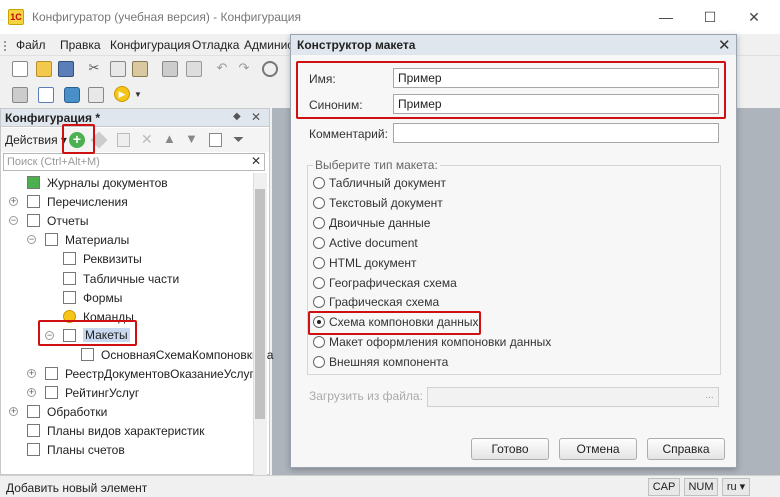 This screenshot has height=497, width=780. I want to click on tree-item: Планы видов характеристик, so click(126, 431).